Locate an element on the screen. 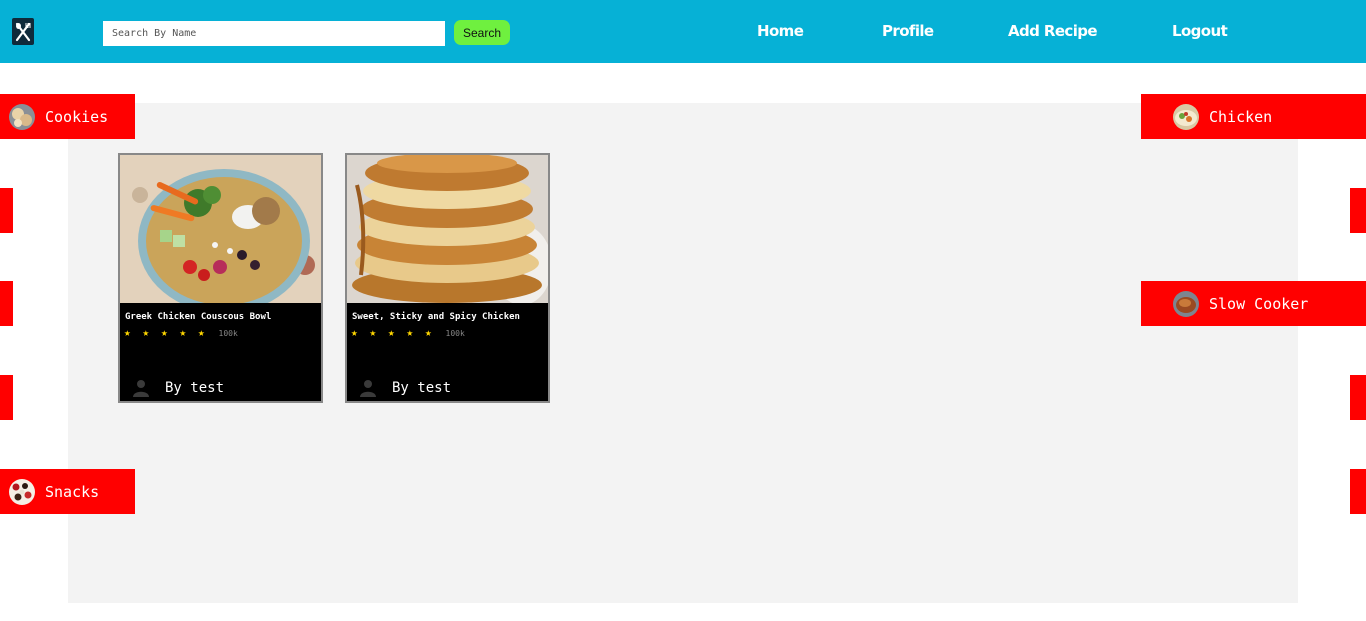 The height and width of the screenshot is (621, 1366). couscous-bowl-photo is located at coordinates (220, 229).